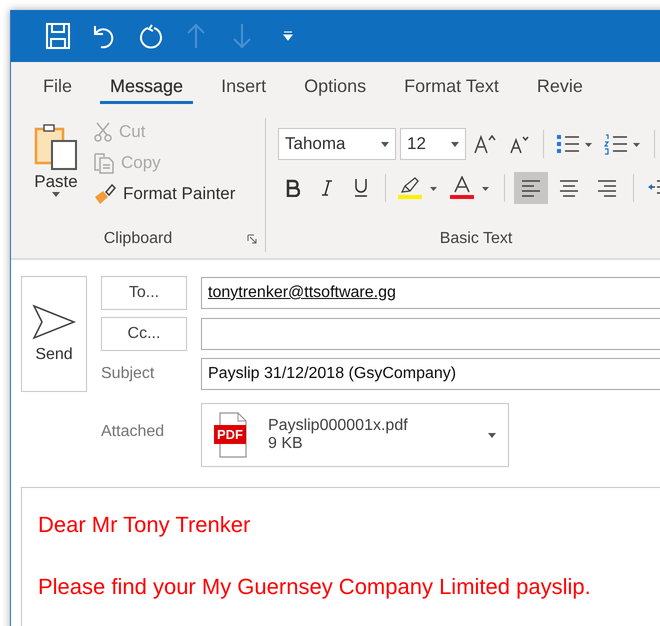 Image resolution: width=660 pixels, height=626 pixels. I want to click on save-icon, so click(58, 36).